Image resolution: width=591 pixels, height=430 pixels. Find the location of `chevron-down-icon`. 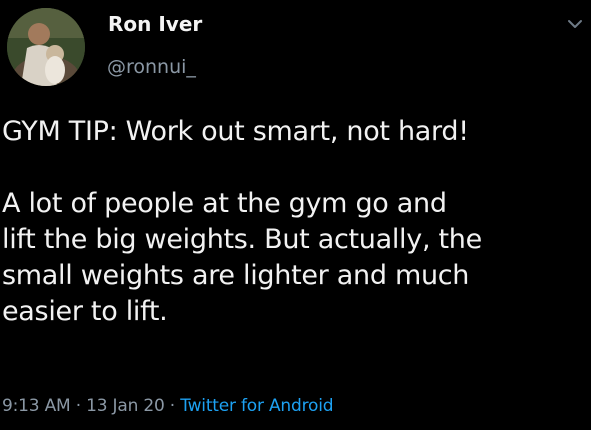

chevron-down-icon is located at coordinates (575, 24).